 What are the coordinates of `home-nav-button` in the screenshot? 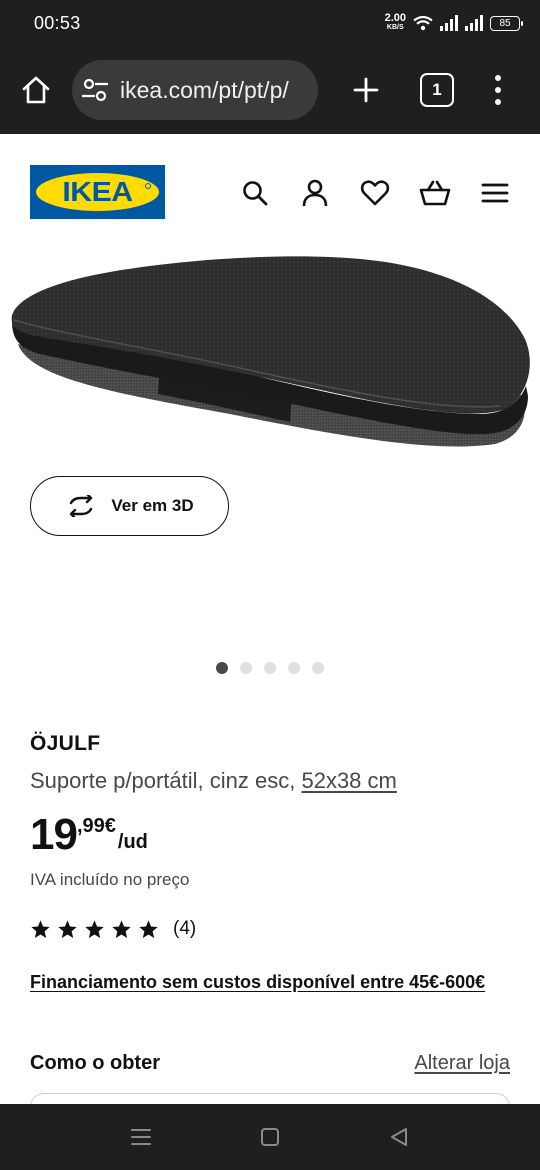 It's located at (270, 1137).